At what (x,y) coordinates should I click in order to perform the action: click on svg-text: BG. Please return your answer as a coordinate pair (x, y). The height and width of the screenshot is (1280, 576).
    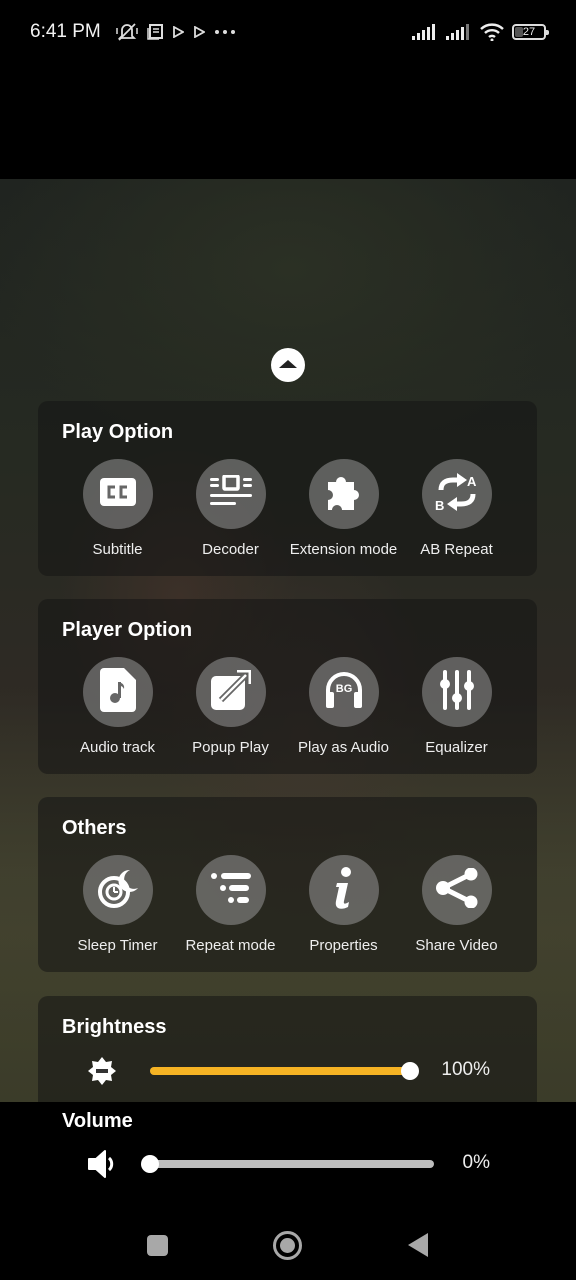
    Looking at the image, I should click on (343, 689).